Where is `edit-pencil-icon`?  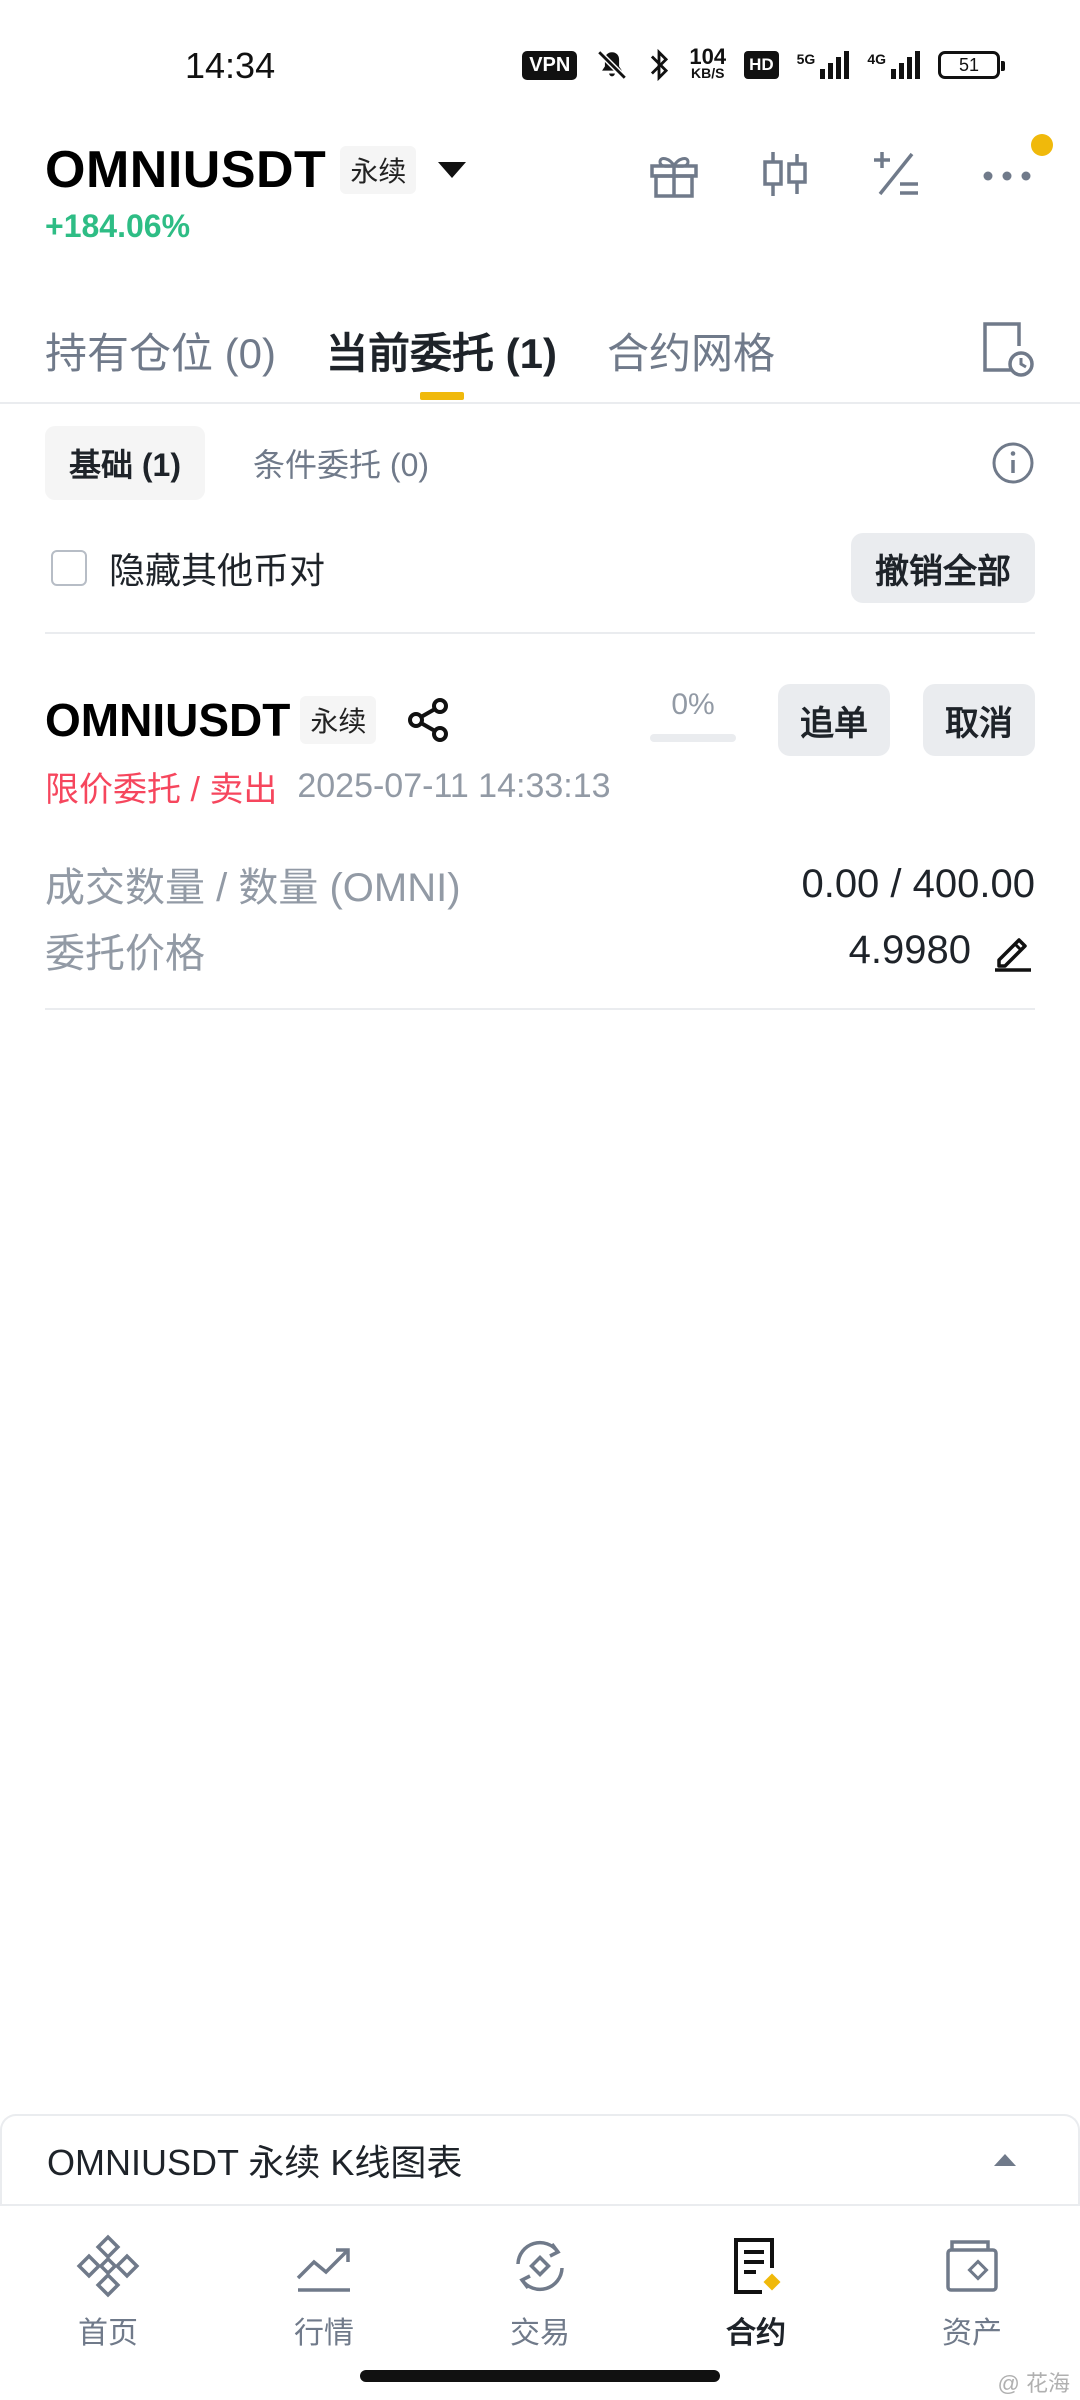 edit-pencil-icon is located at coordinates (1013, 950).